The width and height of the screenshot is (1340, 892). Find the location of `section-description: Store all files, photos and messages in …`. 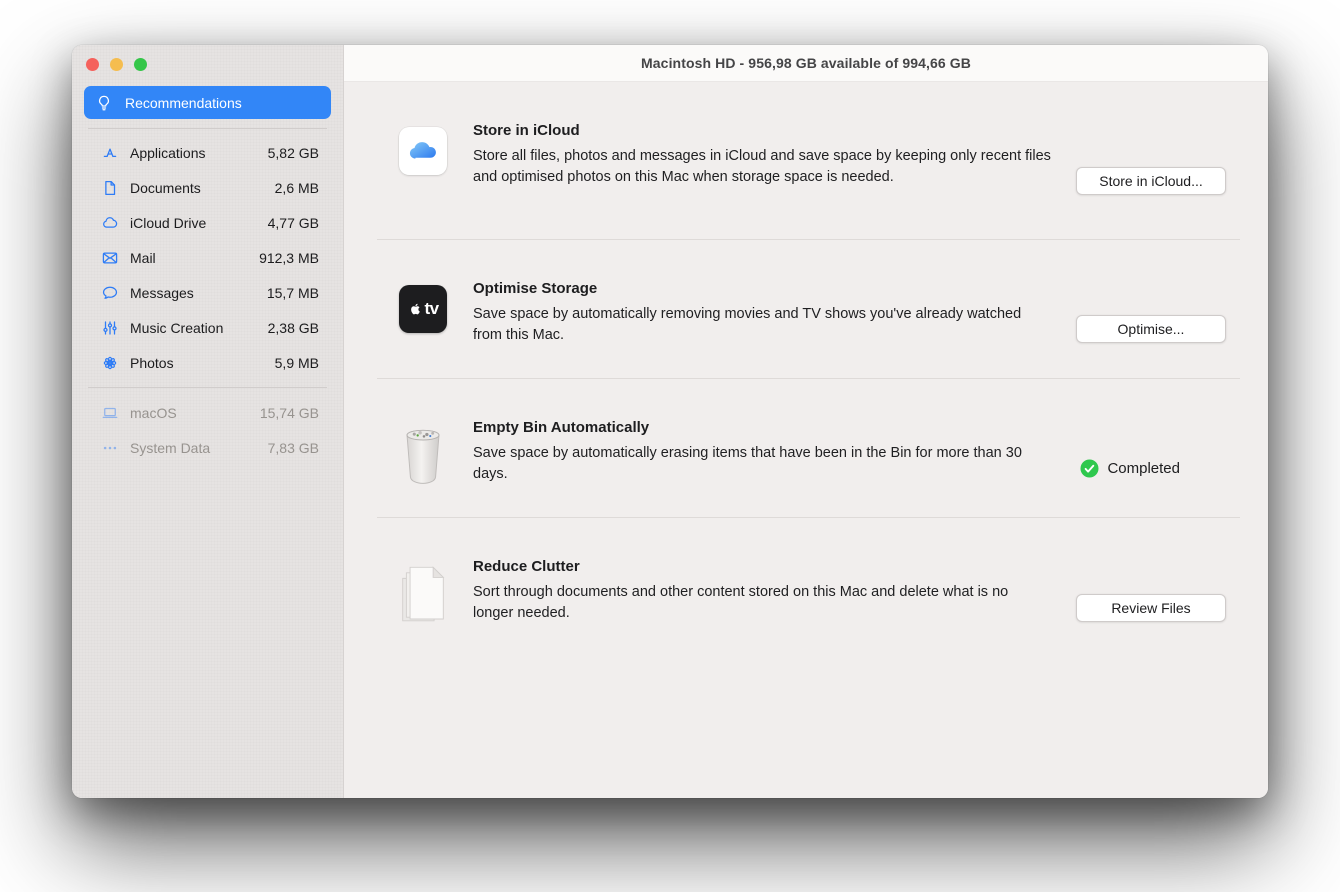

section-description: Store all files, photos and messages in … is located at coordinates (762, 166).